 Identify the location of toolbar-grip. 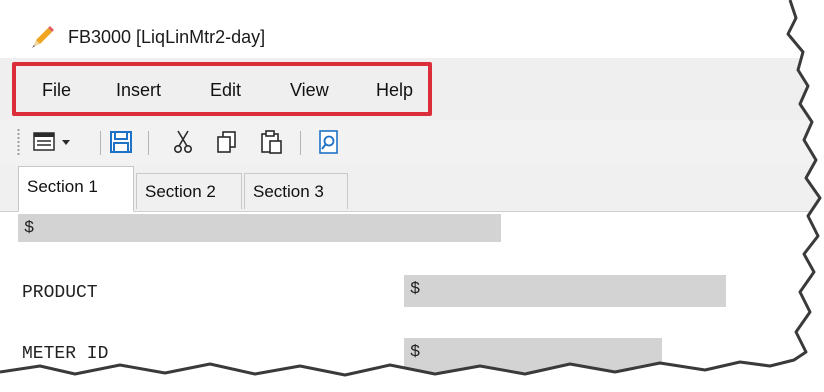
(18, 142).